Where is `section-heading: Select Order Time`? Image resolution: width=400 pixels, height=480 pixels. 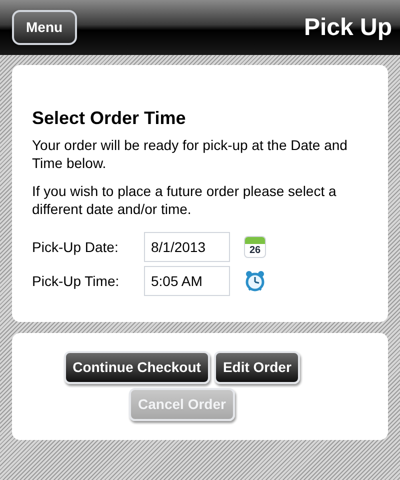
section-heading: Select Order Time is located at coordinates (109, 118).